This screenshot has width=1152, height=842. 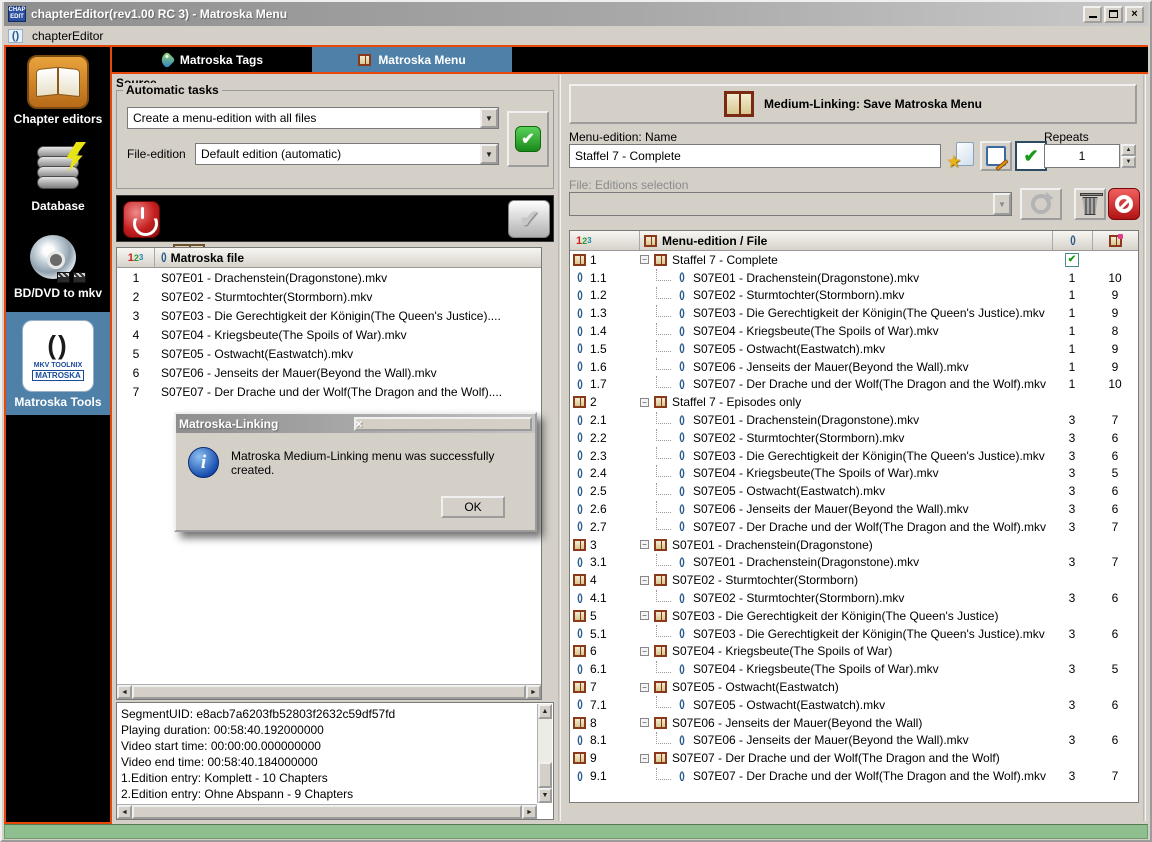 I want to click on load-name-button: ★, so click(x=960, y=156).